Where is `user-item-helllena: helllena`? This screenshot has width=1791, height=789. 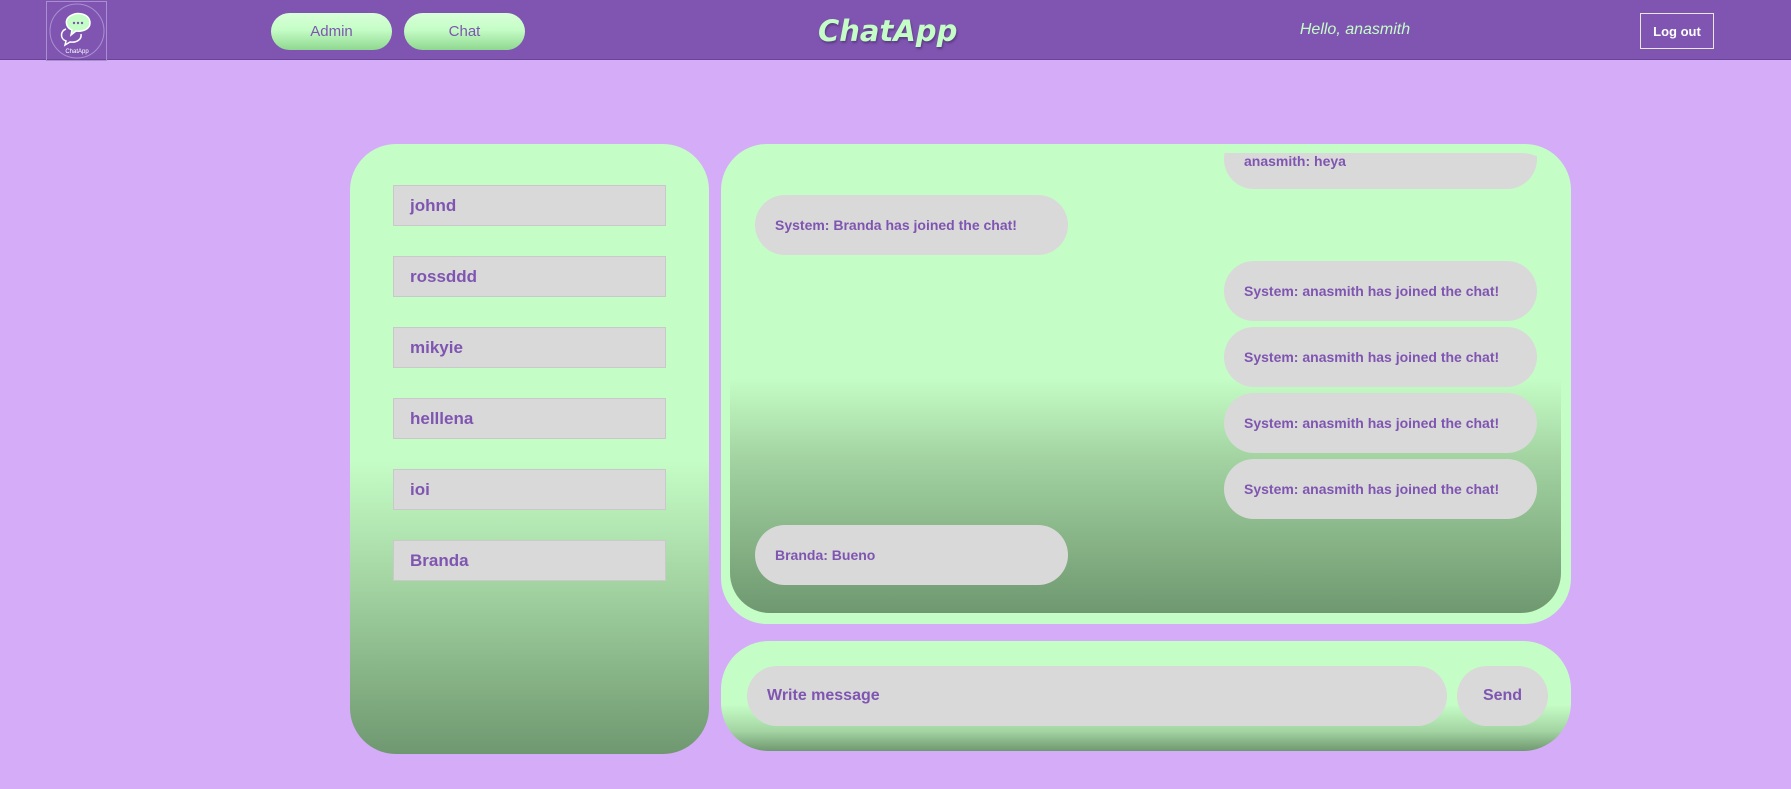 user-item-helllena: helllena is located at coordinates (529, 418).